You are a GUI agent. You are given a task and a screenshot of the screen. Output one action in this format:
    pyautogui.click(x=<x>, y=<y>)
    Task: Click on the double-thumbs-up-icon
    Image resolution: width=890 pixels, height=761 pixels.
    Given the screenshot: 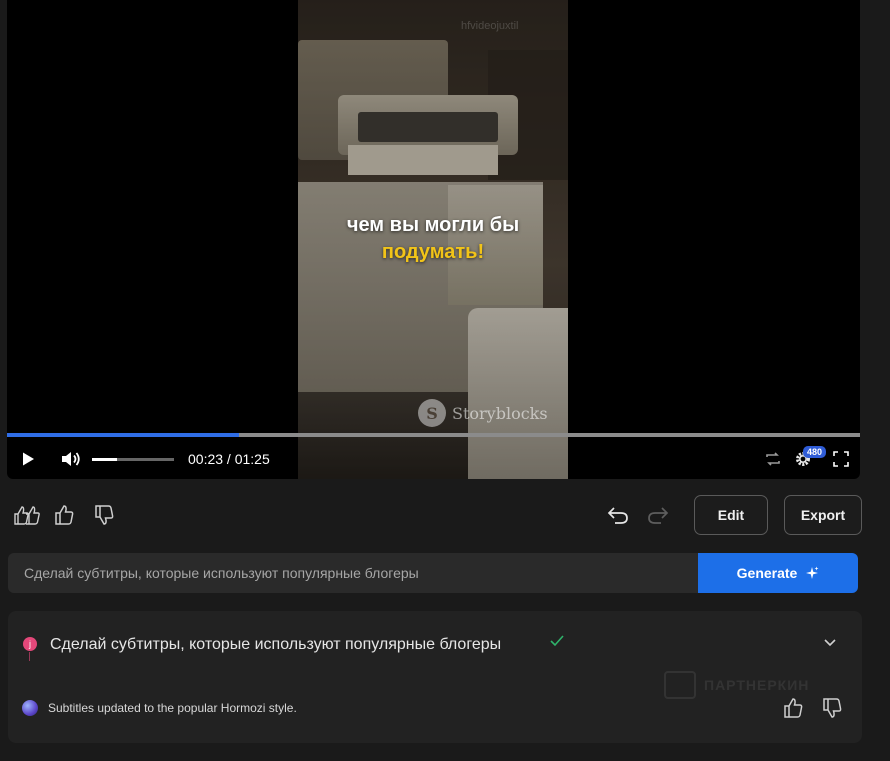 What is the action you would take?
    pyautogui.click(x=27, y=515)
    